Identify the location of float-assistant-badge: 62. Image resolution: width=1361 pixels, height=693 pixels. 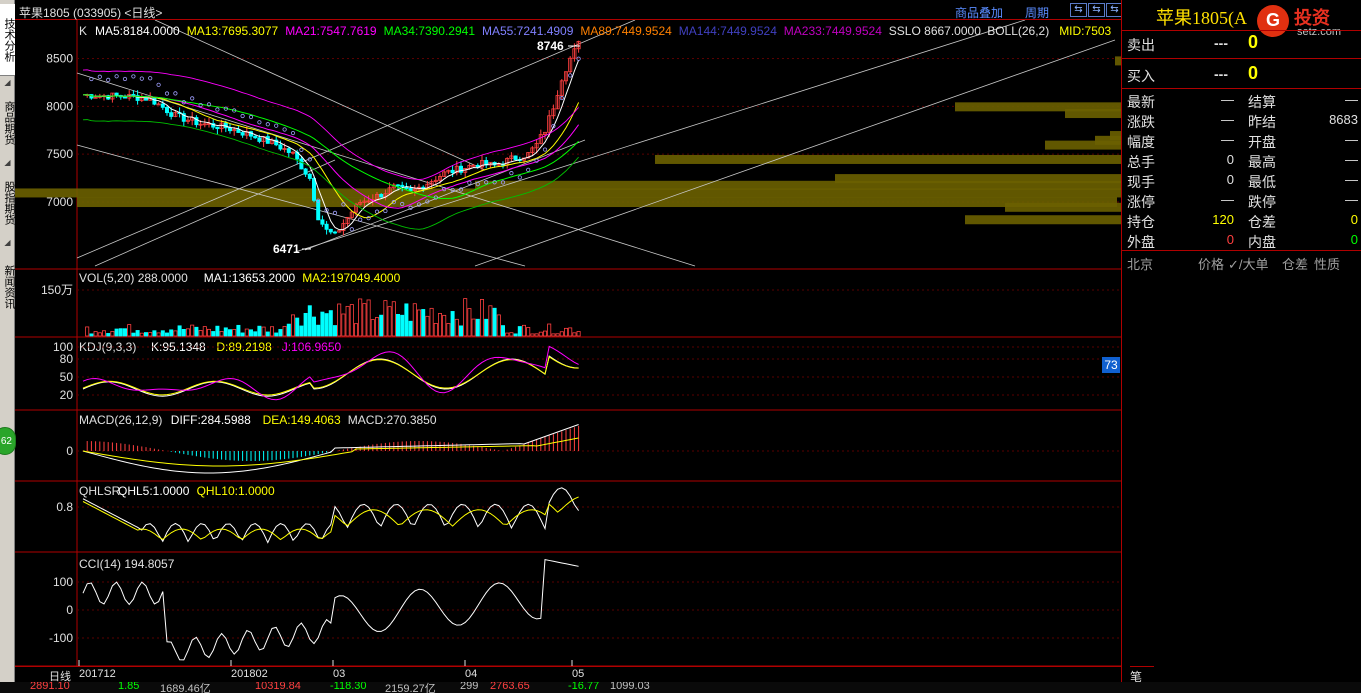
(8, 441).